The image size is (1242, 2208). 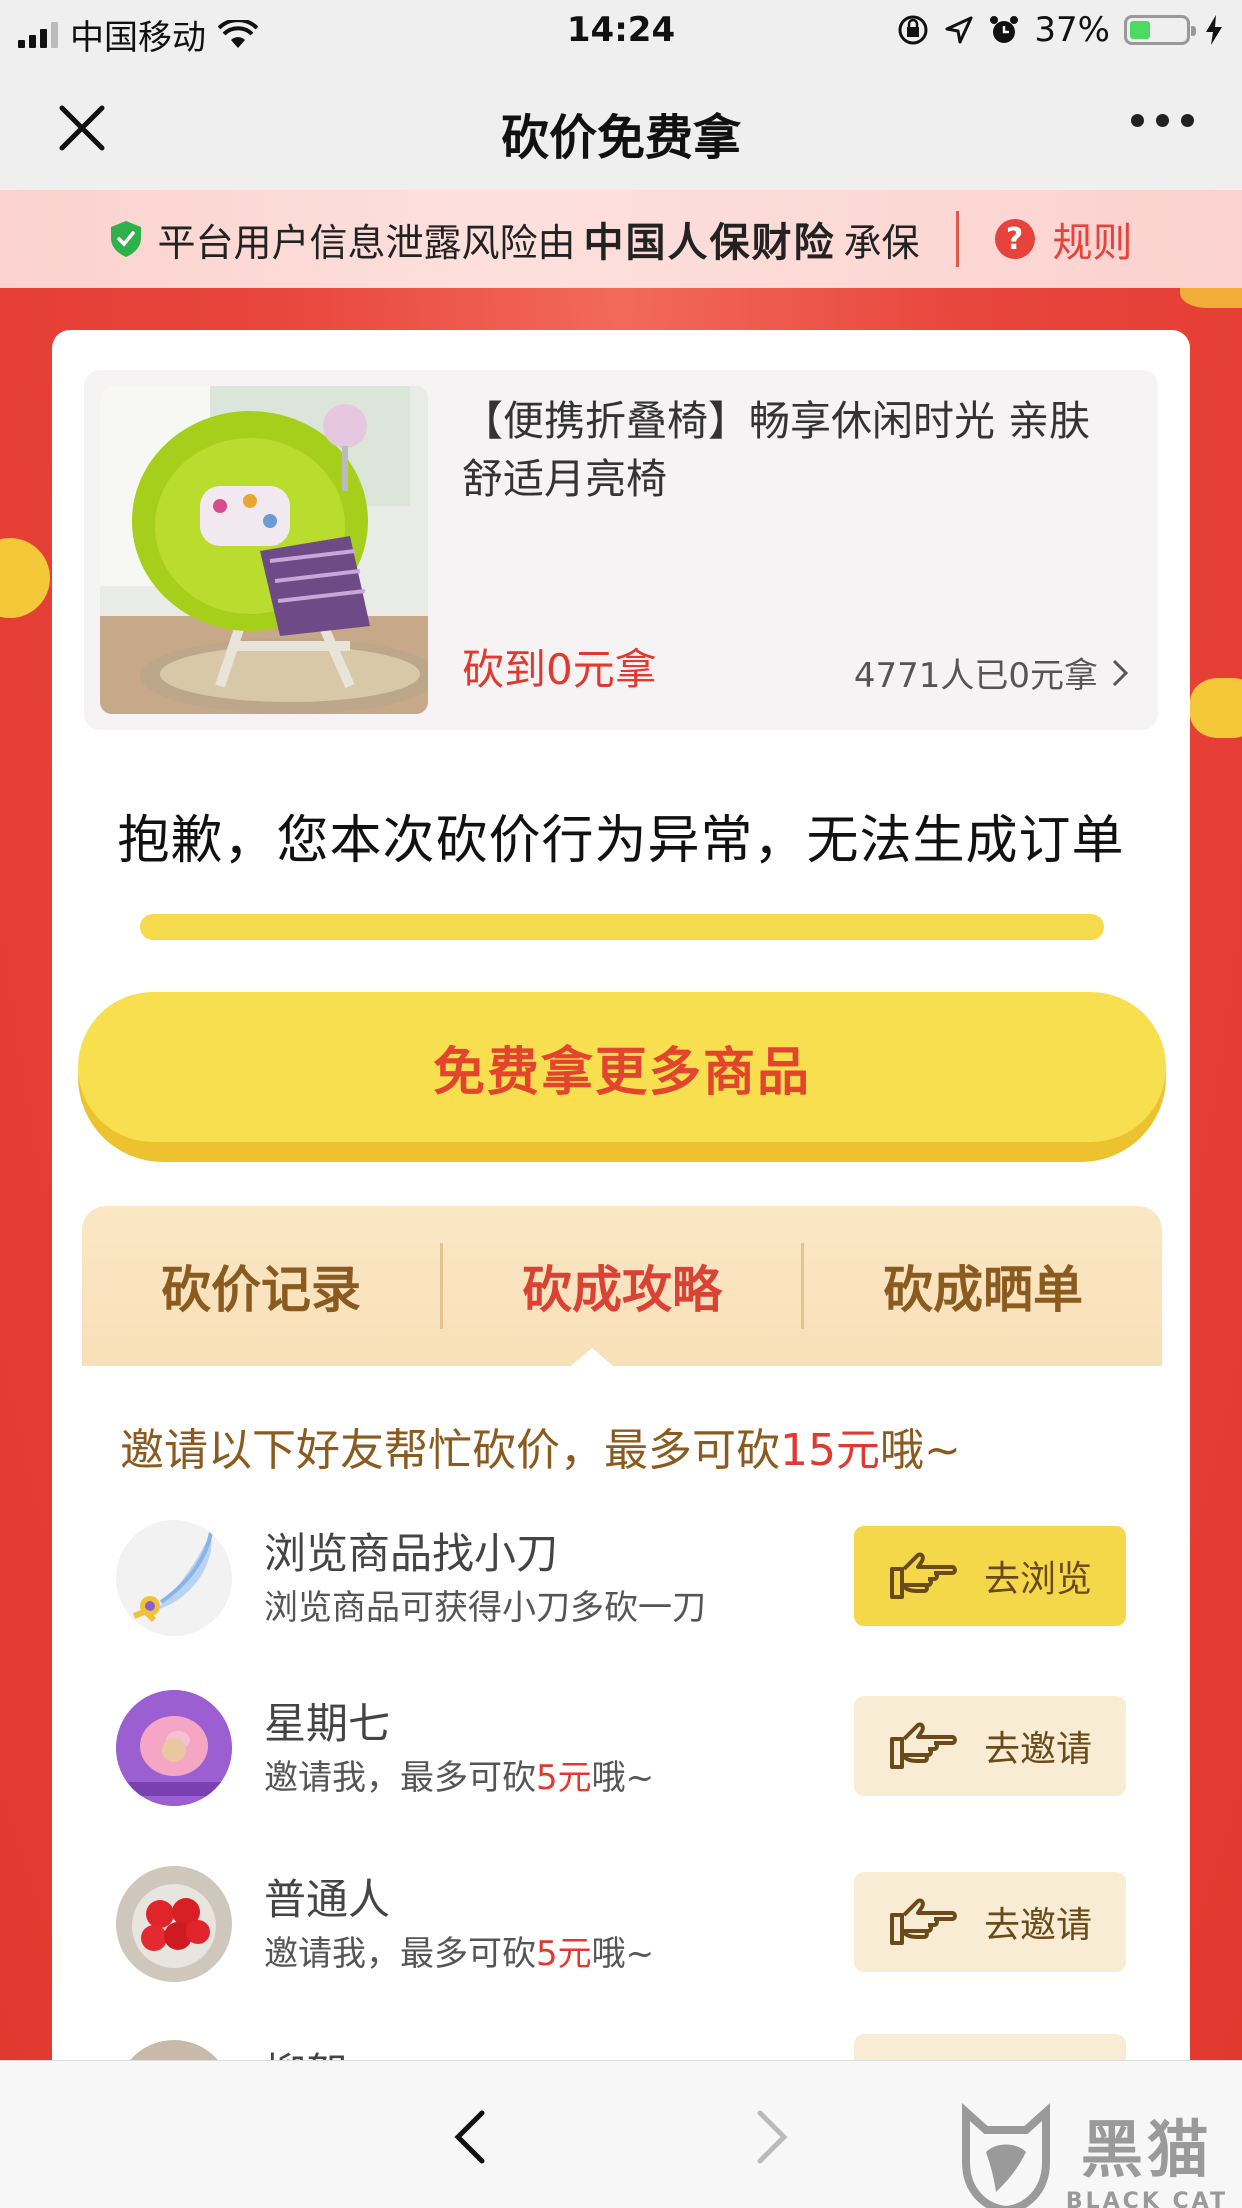 I want to click on cat-logo-icon, so click(x=1005, y=2155).